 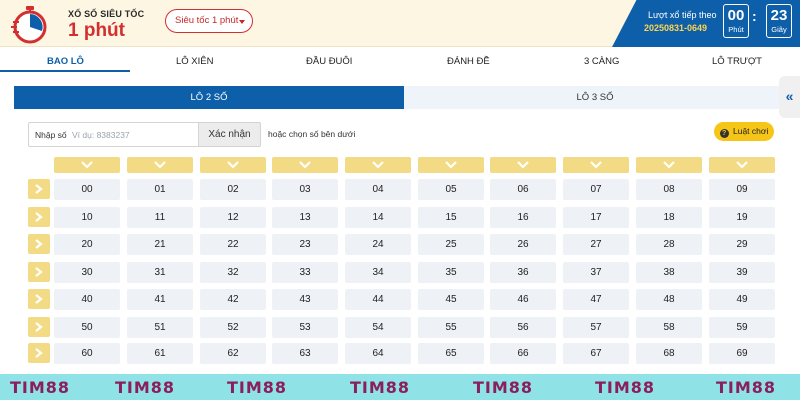 What do you see at coordinates (329, 61) in the screenshot?
I see `tab-dau-duoi: ĐẦU ĐUÔI` at bounding box center [329, 61].